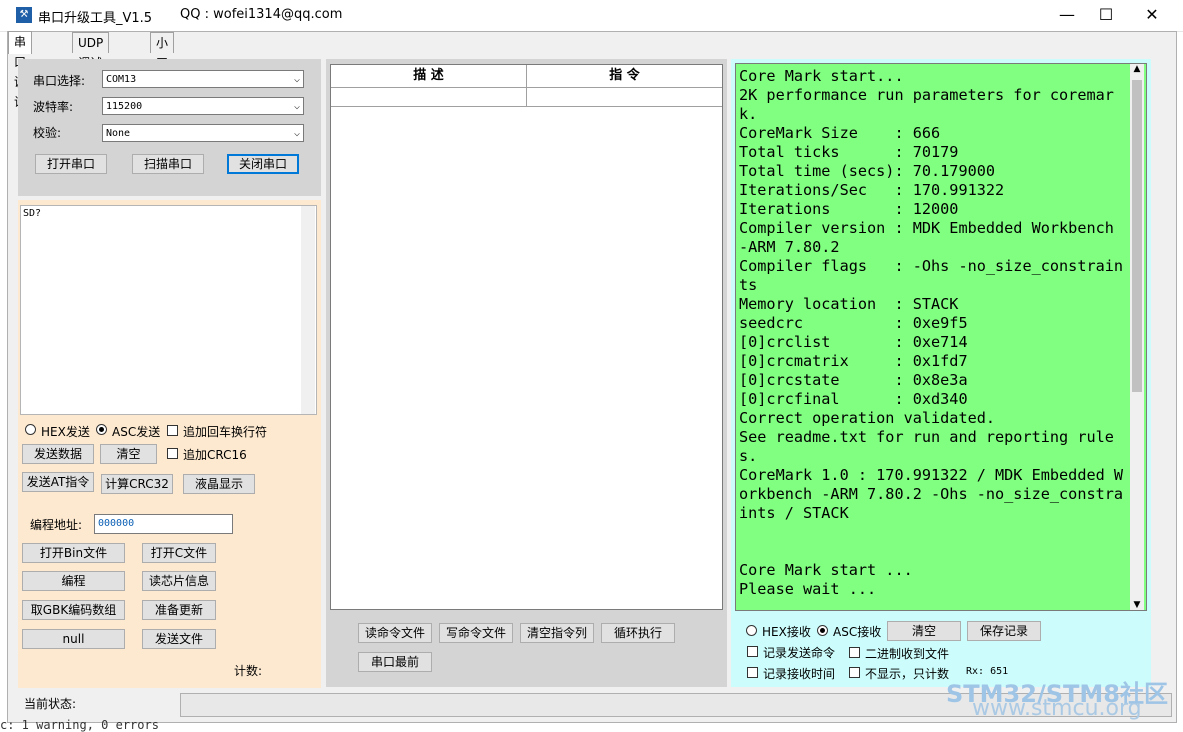 The width and height of the screenshot is (1183, 732). What do you see at coordinates (854, 652) in the screenshot?
I see `binary-file-checkbox` at bounding box center [854, 652].